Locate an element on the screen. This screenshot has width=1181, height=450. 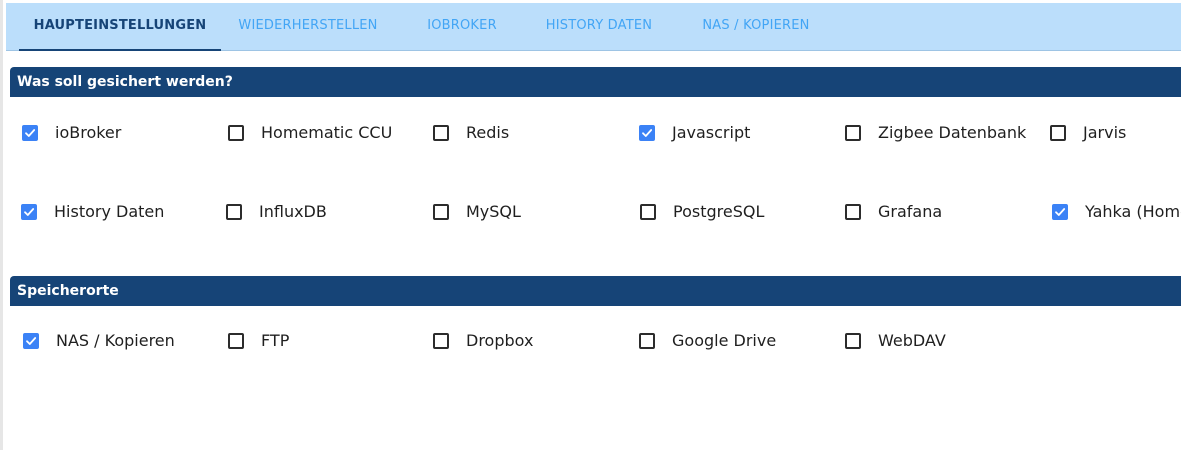
checkbox-label: InfluxDB is located at coordinates (293, 211).